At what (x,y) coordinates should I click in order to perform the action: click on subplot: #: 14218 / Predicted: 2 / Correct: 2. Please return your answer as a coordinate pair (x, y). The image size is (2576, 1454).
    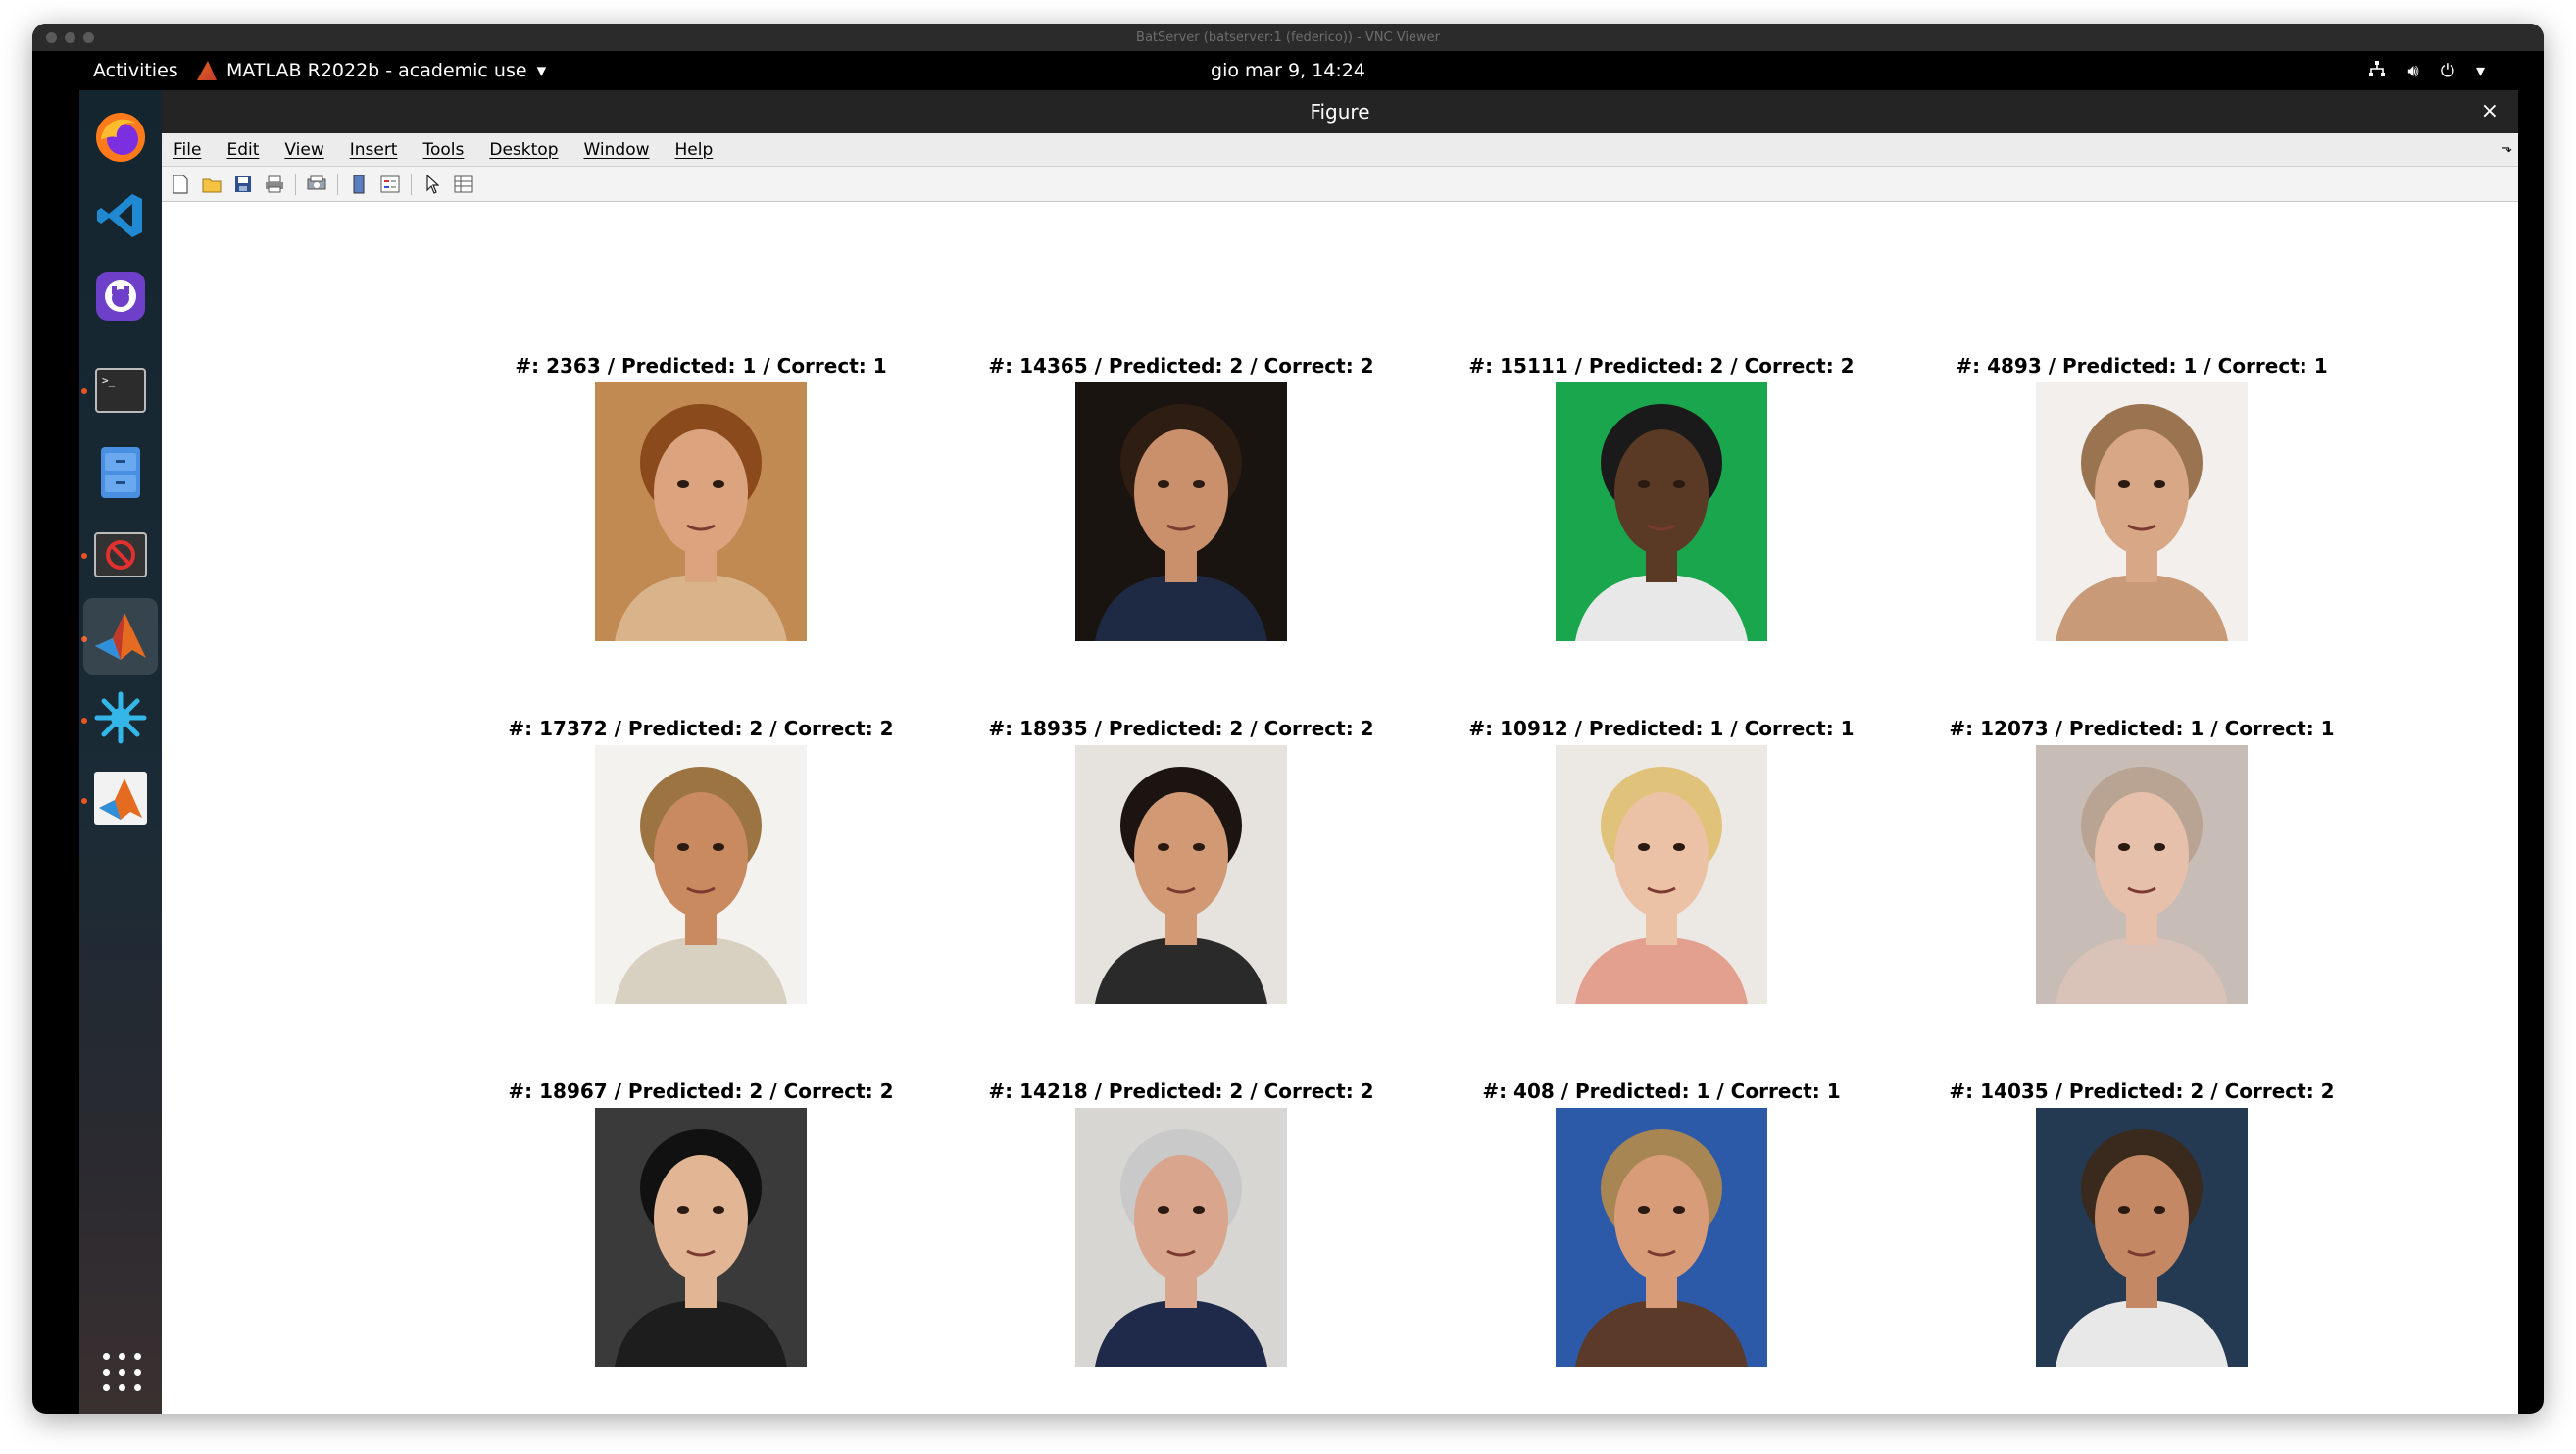
    Looking at the image, I should click on (1181, 1222).